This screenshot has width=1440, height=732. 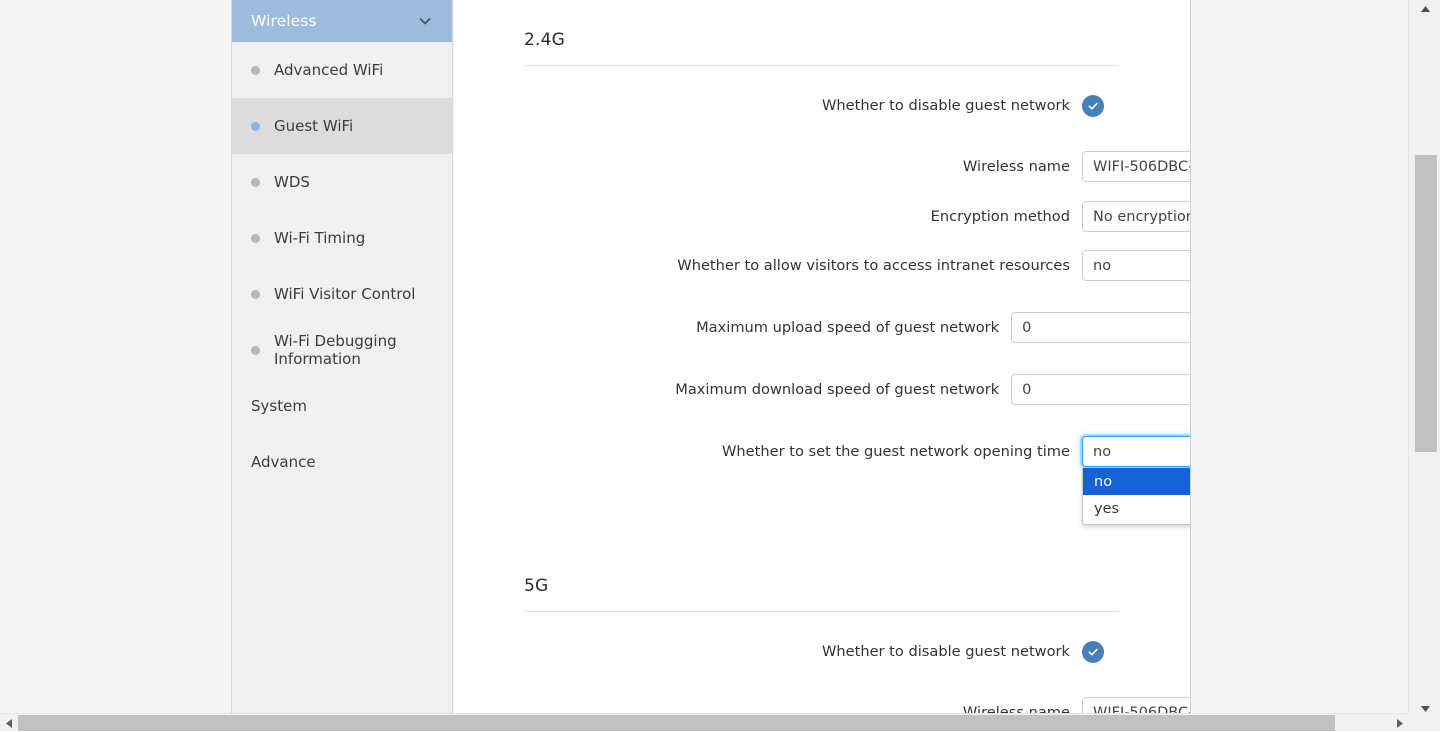 I want to click on scroll-left-button, so click(x=8, y=723).